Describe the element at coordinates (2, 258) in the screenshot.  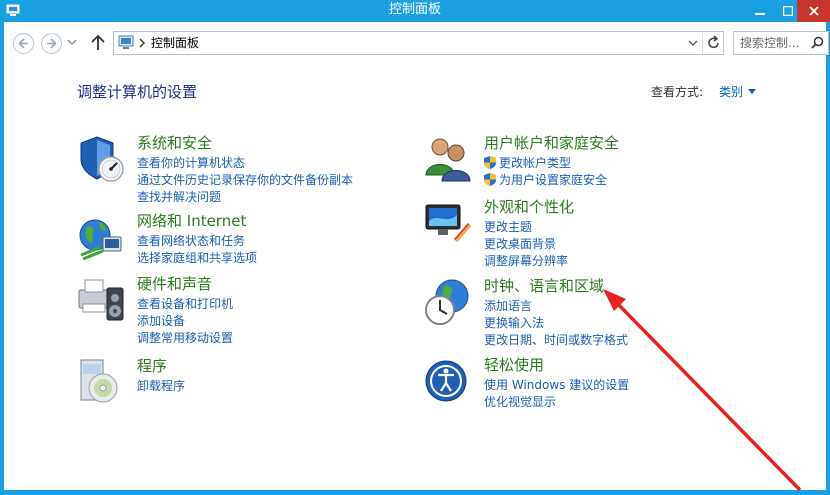
I see `window-border-left` at that location.